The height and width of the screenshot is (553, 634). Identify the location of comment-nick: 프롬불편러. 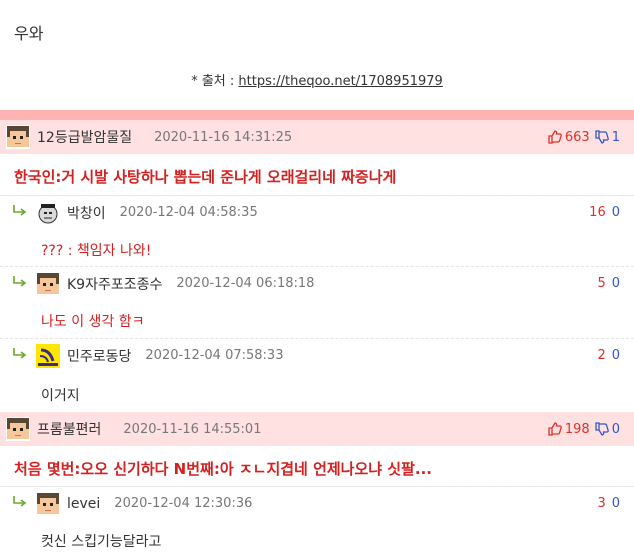
(69, 429).